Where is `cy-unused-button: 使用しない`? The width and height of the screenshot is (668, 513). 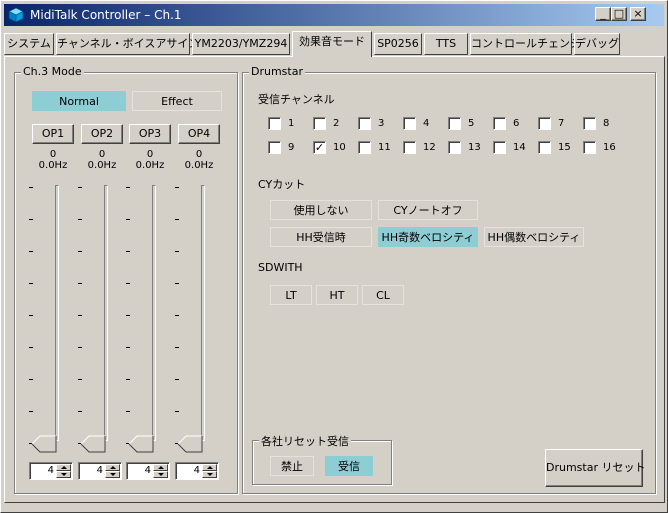 cy-unused-button: 使用しない is located at coordinates (321, 210).